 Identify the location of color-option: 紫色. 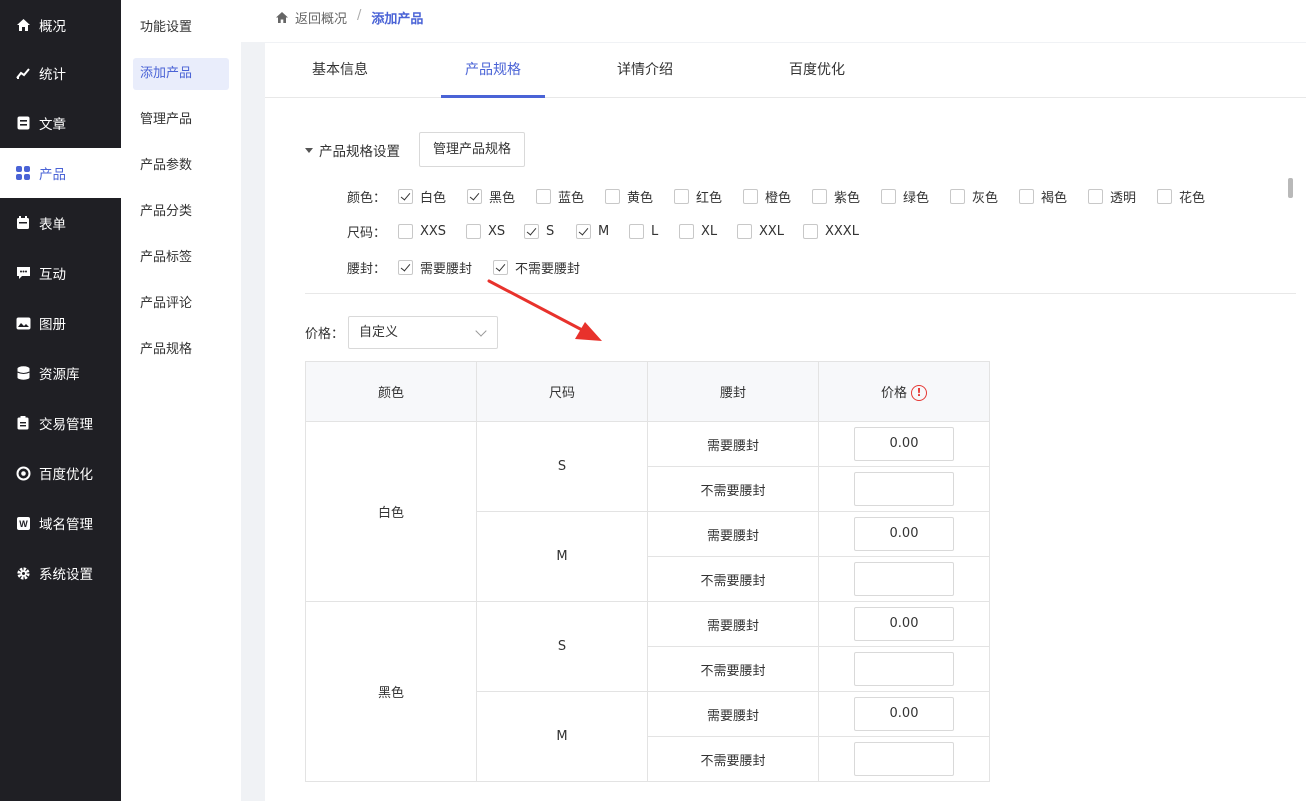
(846, 196).